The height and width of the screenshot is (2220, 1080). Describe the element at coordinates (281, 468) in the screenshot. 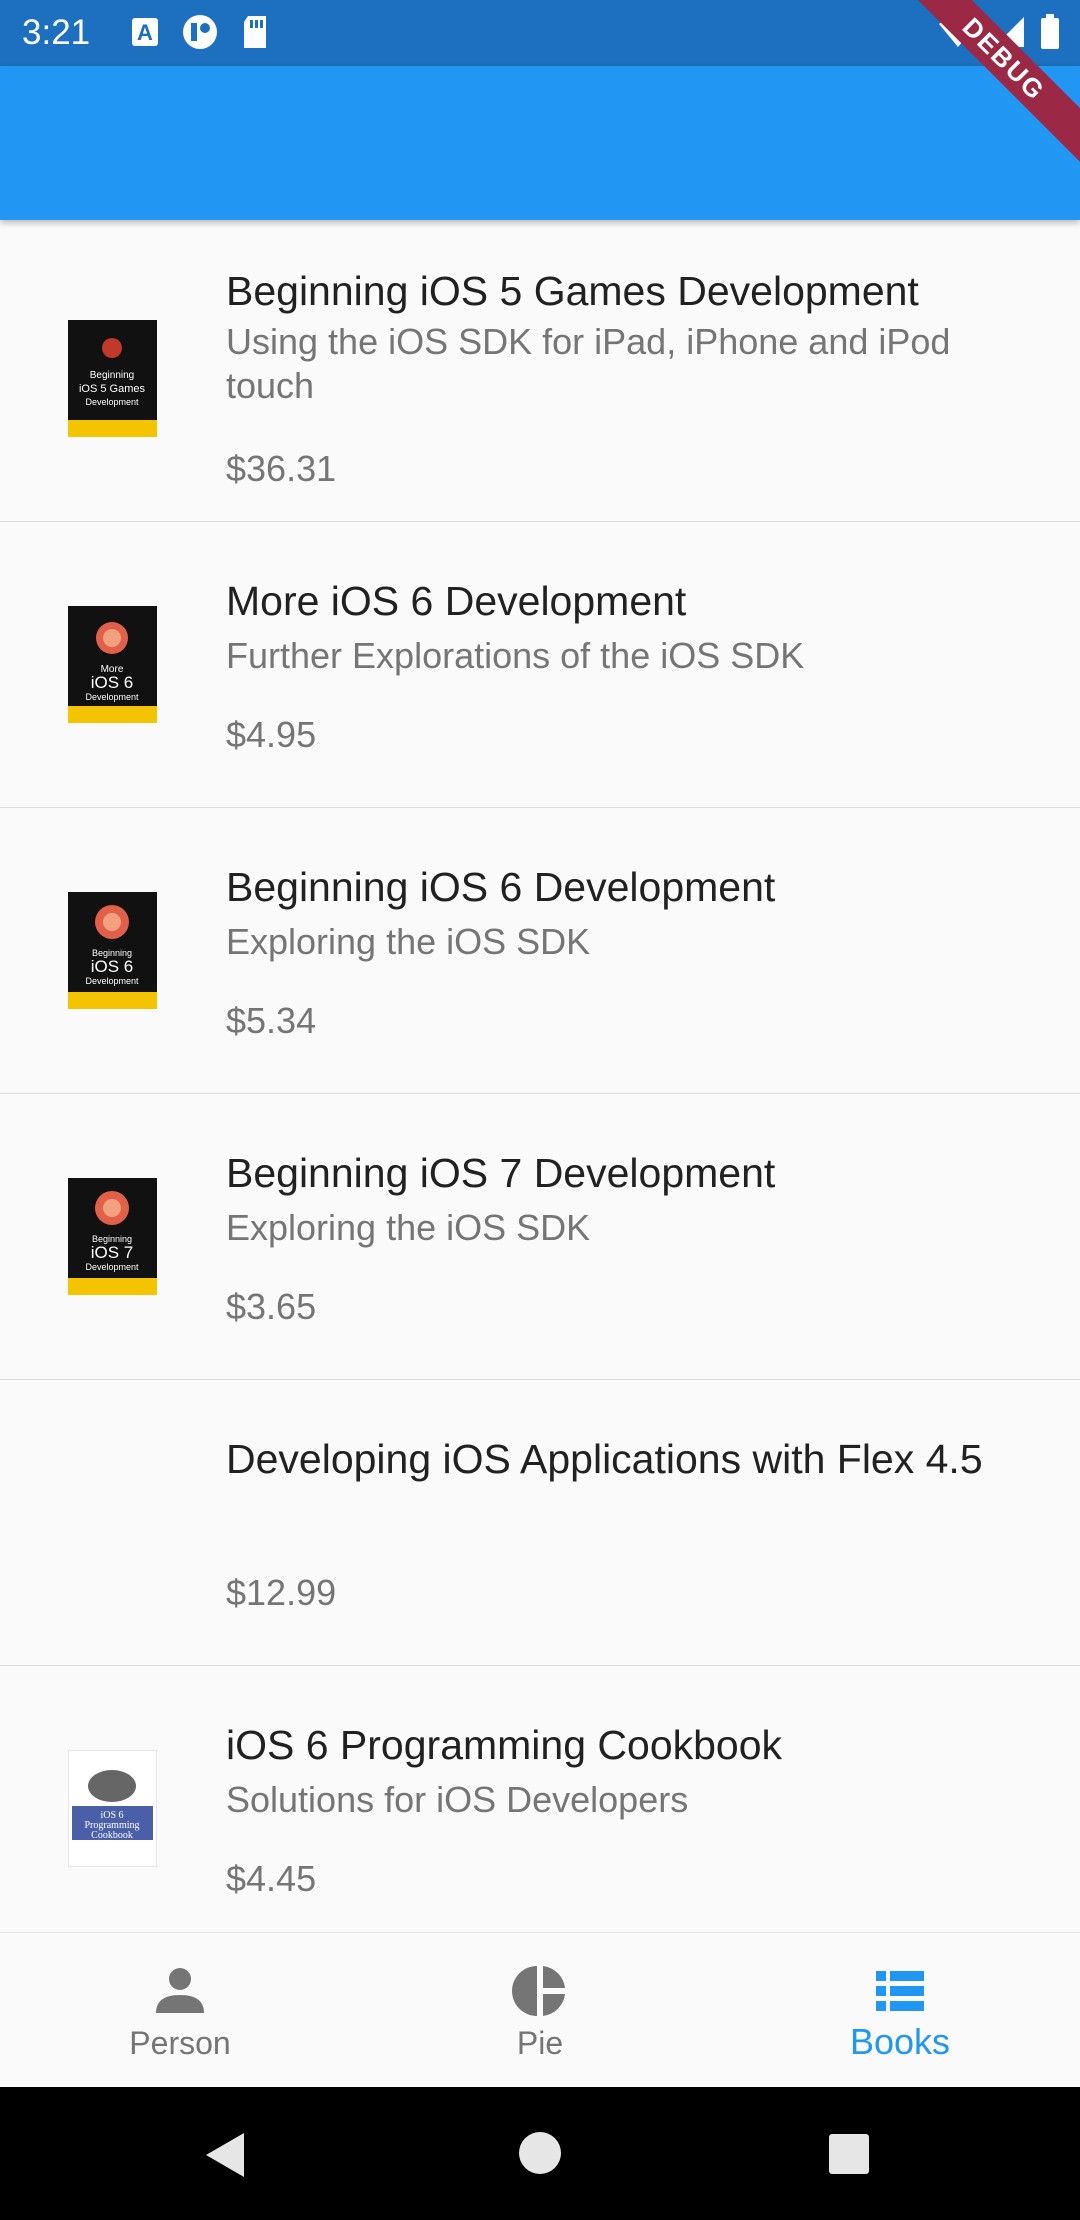

I see `book-price: $36.31` at that location.